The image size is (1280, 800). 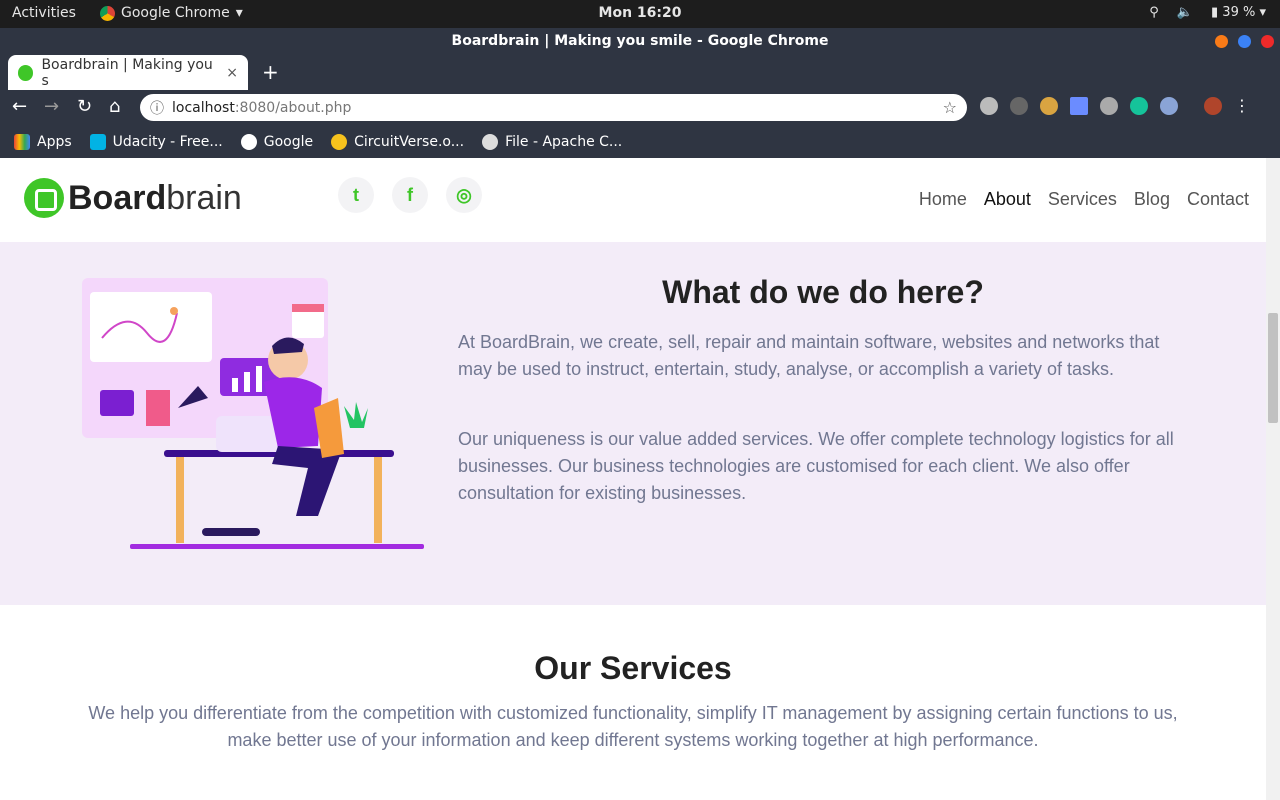 I want to click on clock: Mon 16:20, so click(x=640, y=13).